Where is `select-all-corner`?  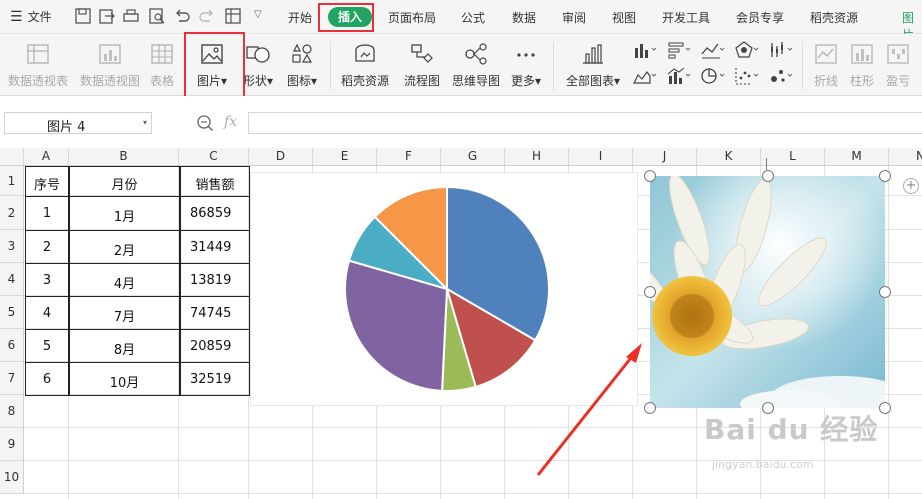 select-all-corner is located at coordinates (12, 157).